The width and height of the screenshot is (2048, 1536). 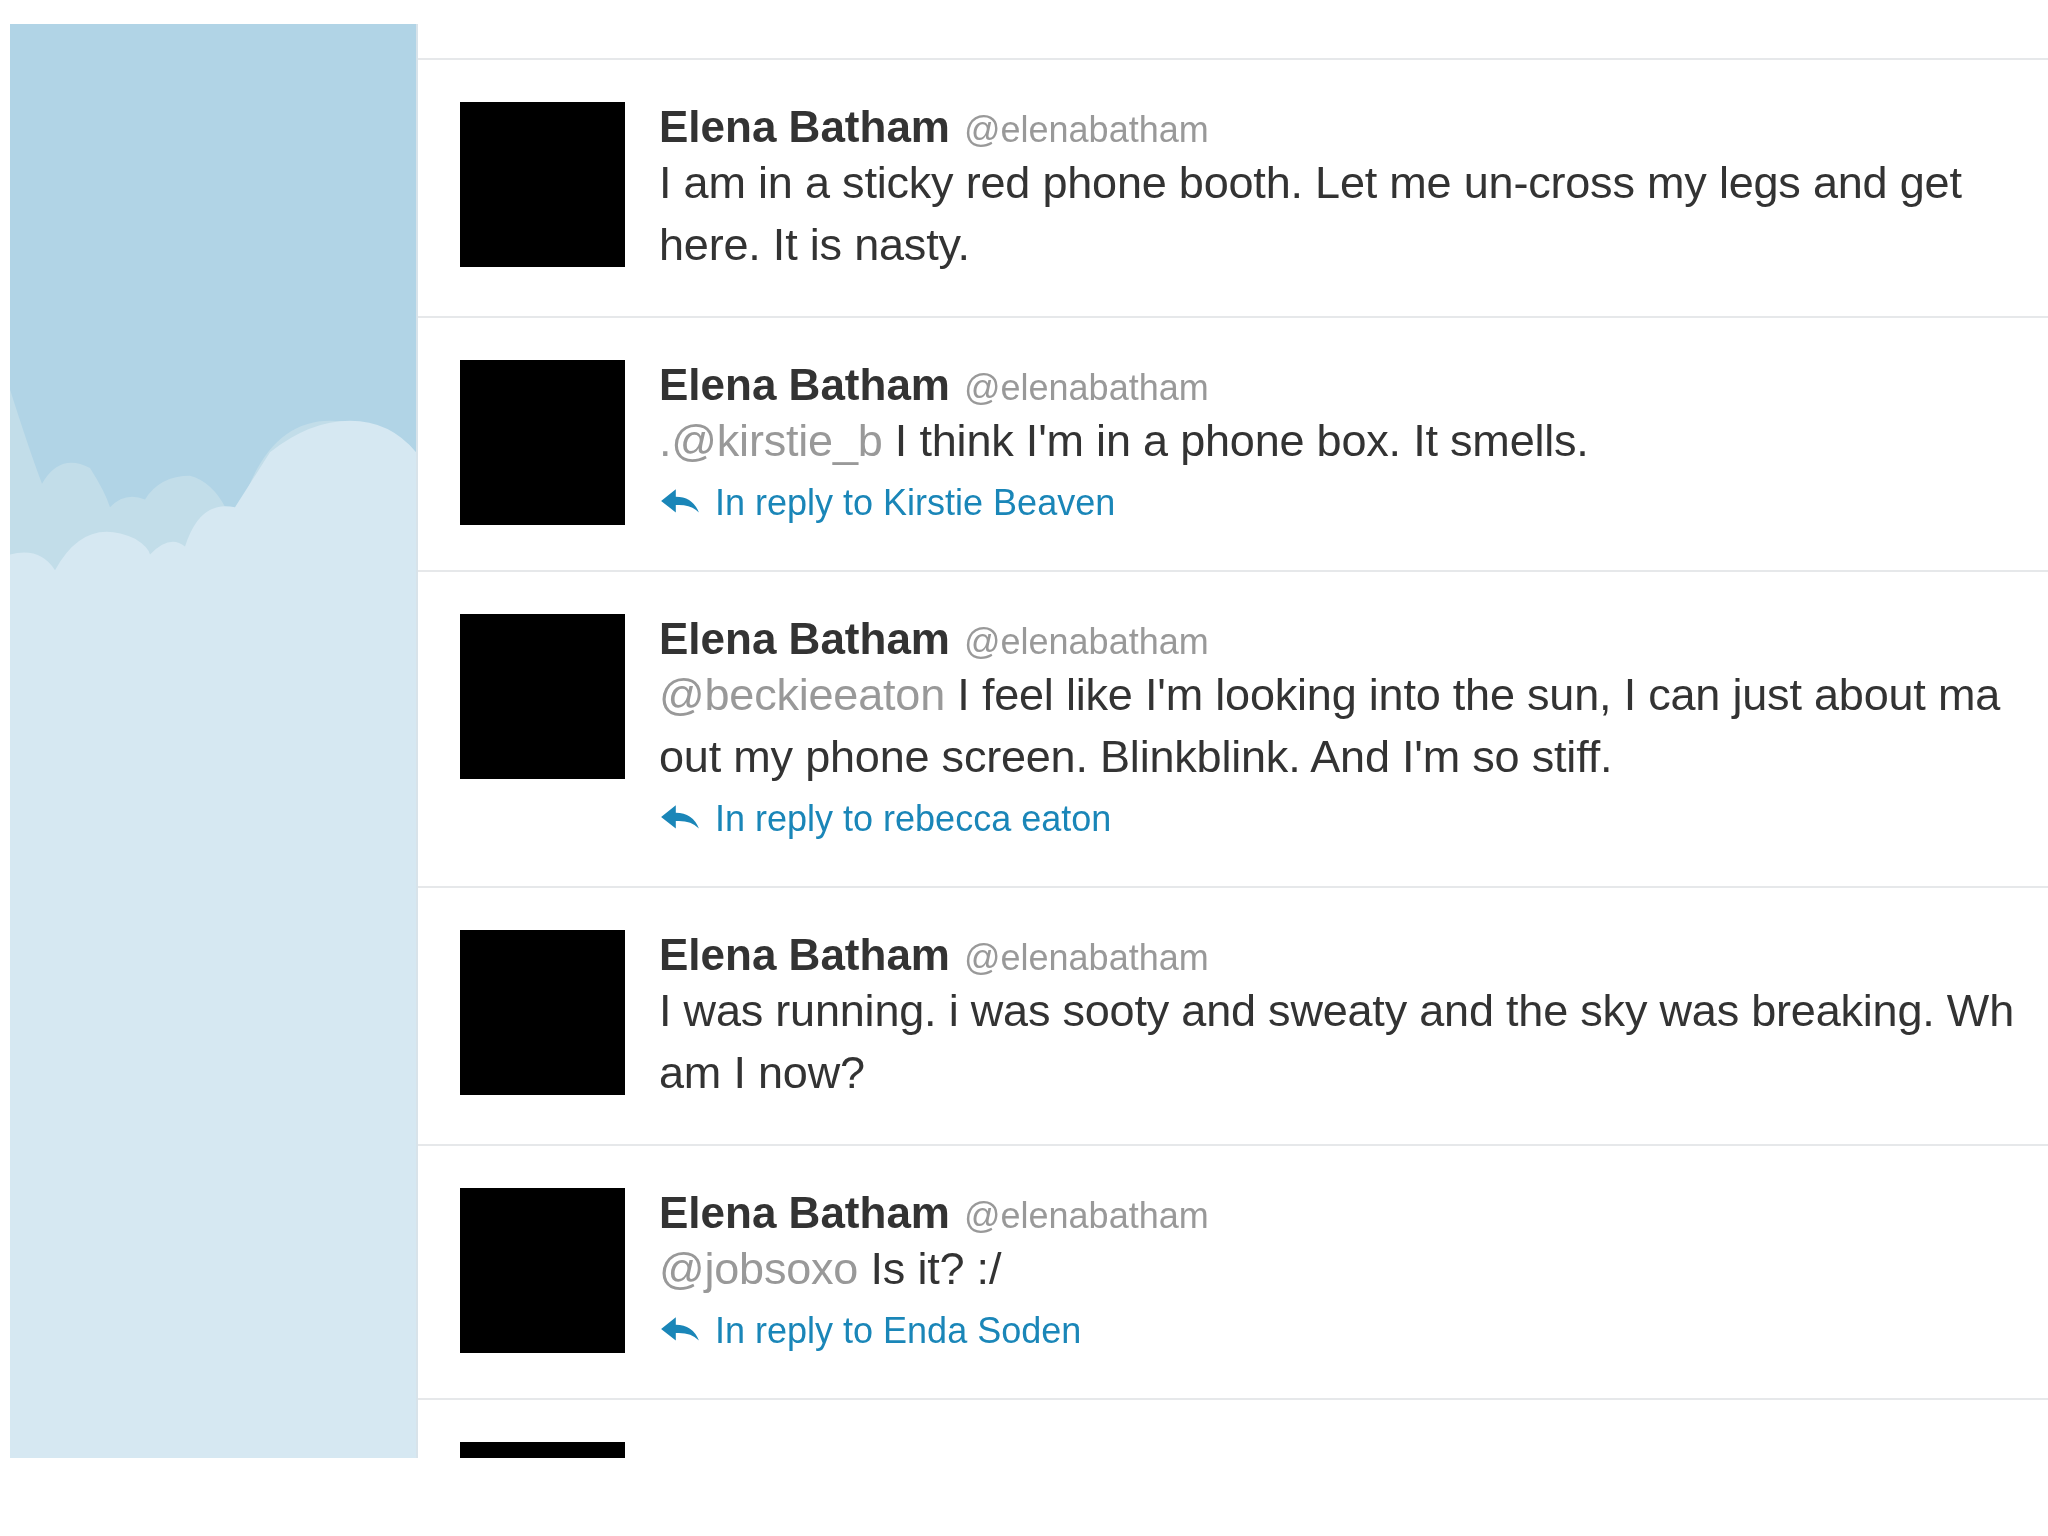 What do you see at coordinates (1330, 695) in the screenshot?
I see `tweet-text: @beckieeaton I feel like I'm looking into the sun, I can just about ma` at bounding box center [1330, 695].